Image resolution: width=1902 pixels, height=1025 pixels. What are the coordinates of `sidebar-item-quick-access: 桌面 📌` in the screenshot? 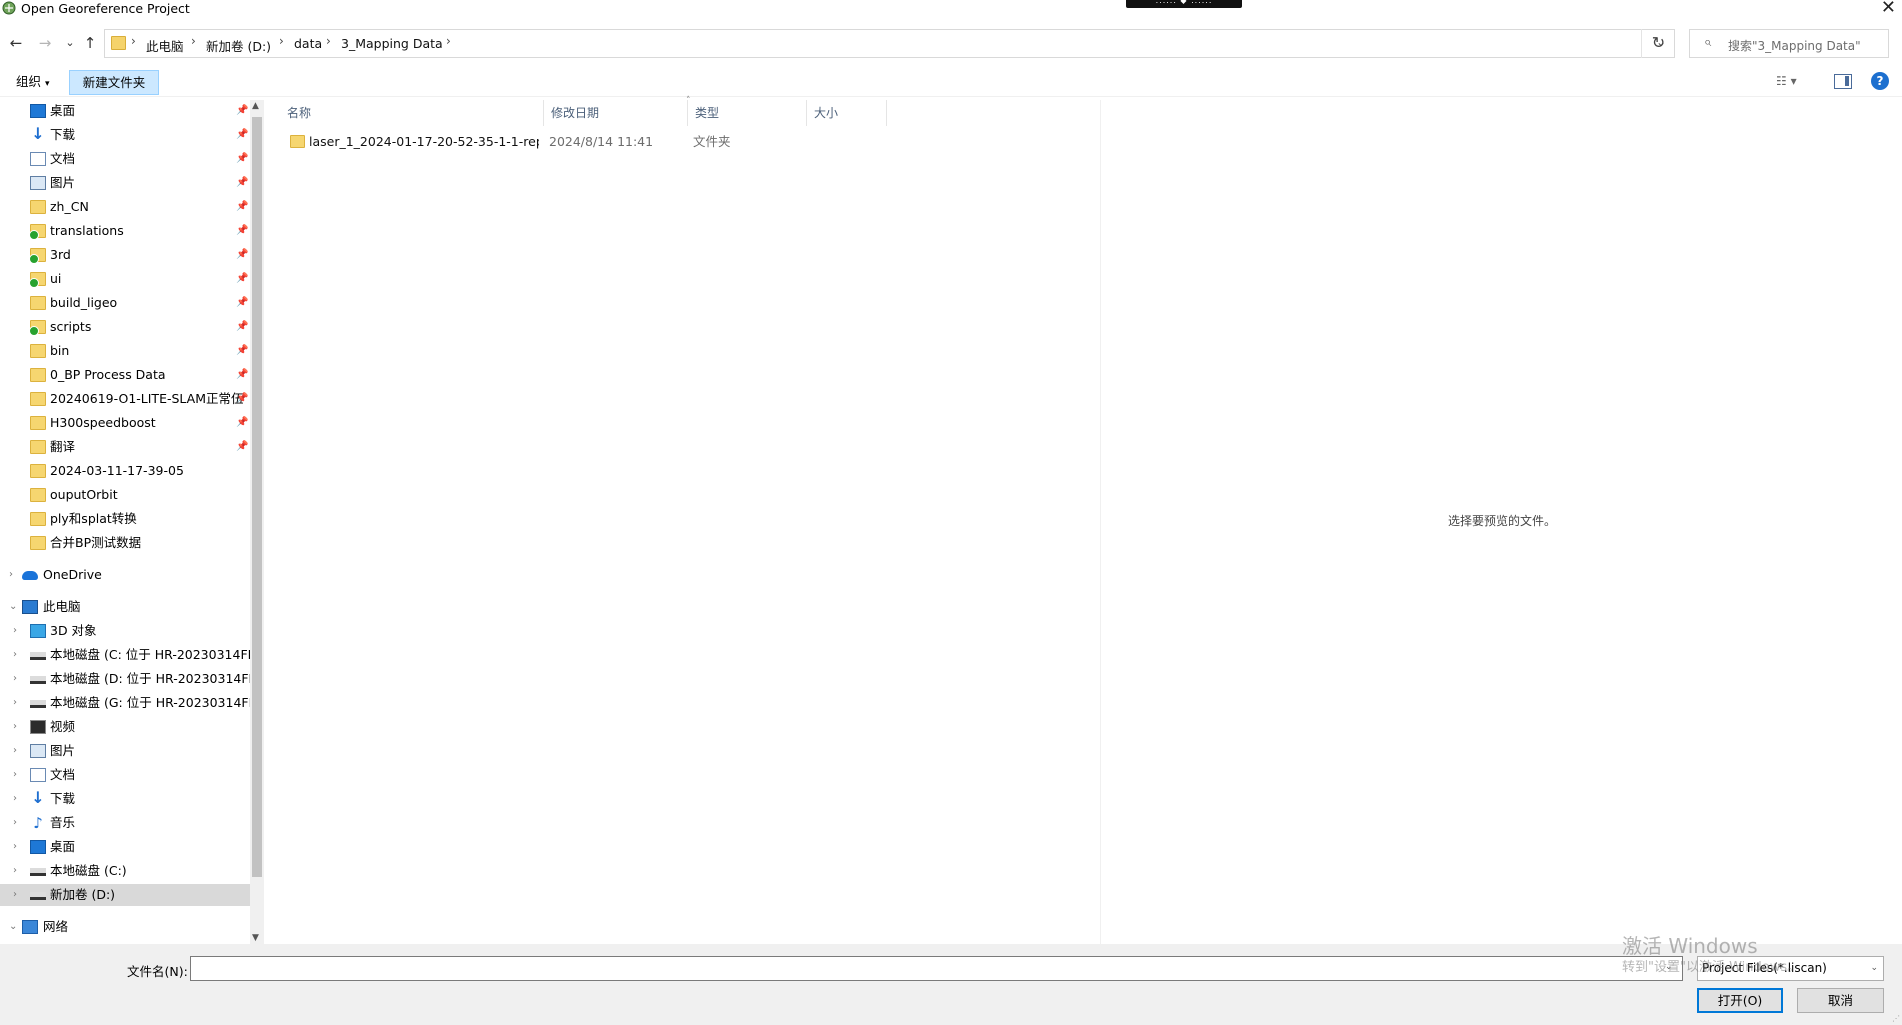 It's located at (125, 111).